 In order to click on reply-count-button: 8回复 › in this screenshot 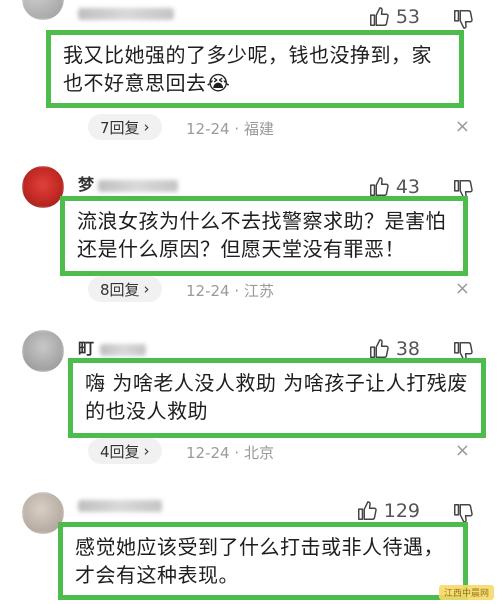, I will do `click(125, 289)`.